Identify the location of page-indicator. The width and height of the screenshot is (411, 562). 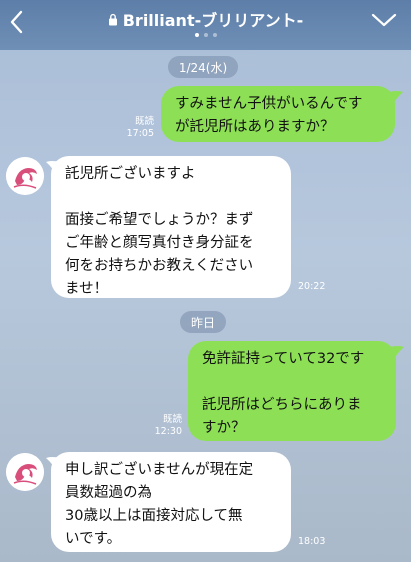
(205, 35).